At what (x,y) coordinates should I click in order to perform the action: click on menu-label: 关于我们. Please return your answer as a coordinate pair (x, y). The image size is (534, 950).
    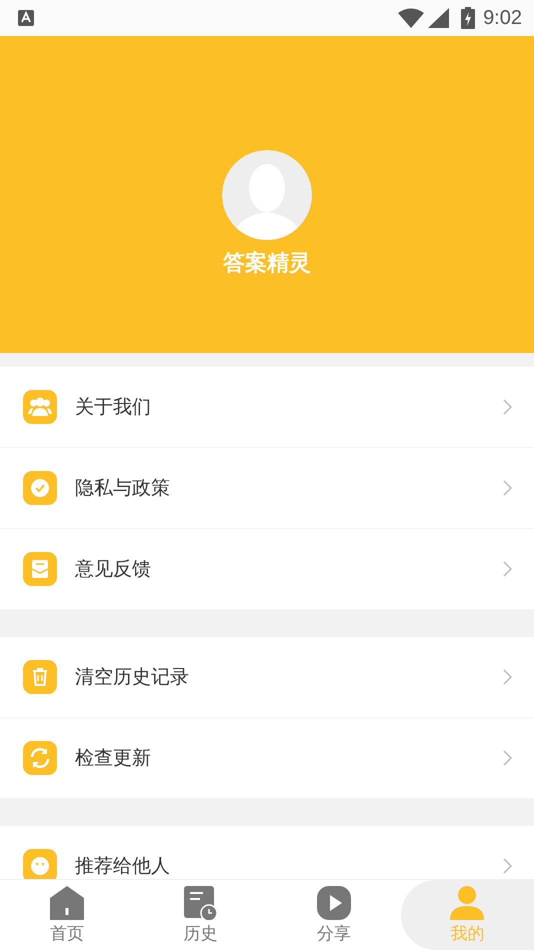
    Looking at the image, I should click on (113, 407).